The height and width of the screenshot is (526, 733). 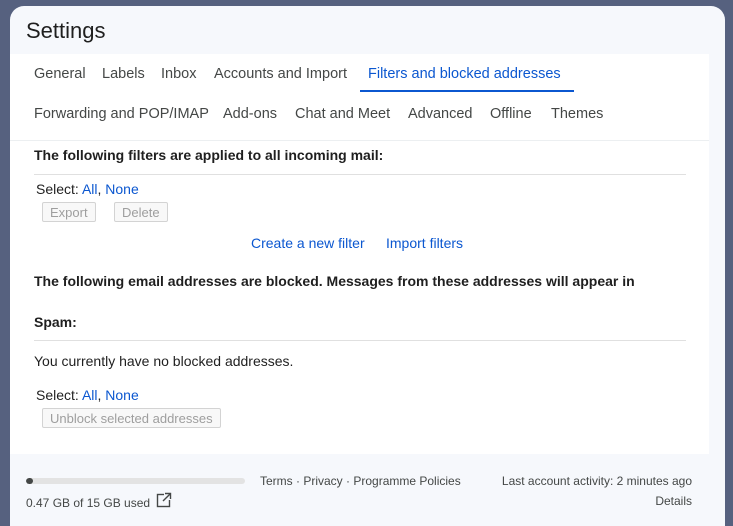 I want to click on tab-filters-and-blocked-addresses: Filters and blocked addresses, so click(x=464, y=74).